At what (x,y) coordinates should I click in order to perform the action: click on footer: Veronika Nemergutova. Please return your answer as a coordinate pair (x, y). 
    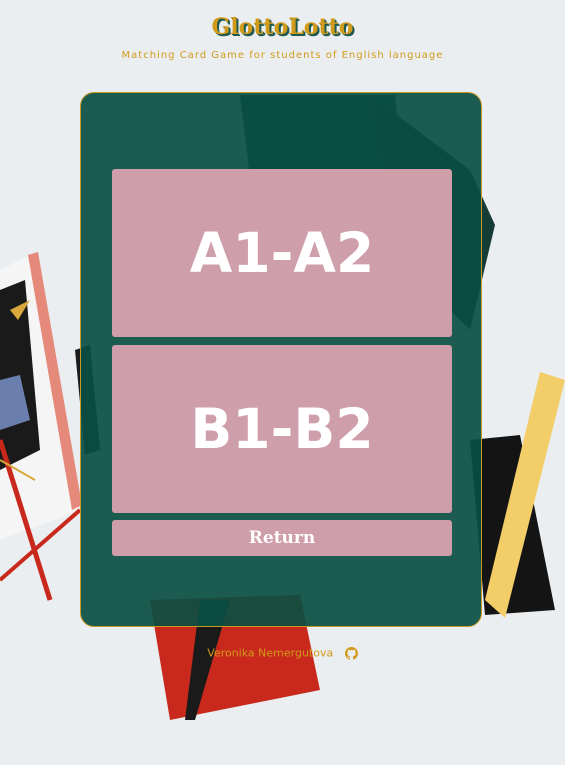
    Looking at the image, I should click on (282, 653).